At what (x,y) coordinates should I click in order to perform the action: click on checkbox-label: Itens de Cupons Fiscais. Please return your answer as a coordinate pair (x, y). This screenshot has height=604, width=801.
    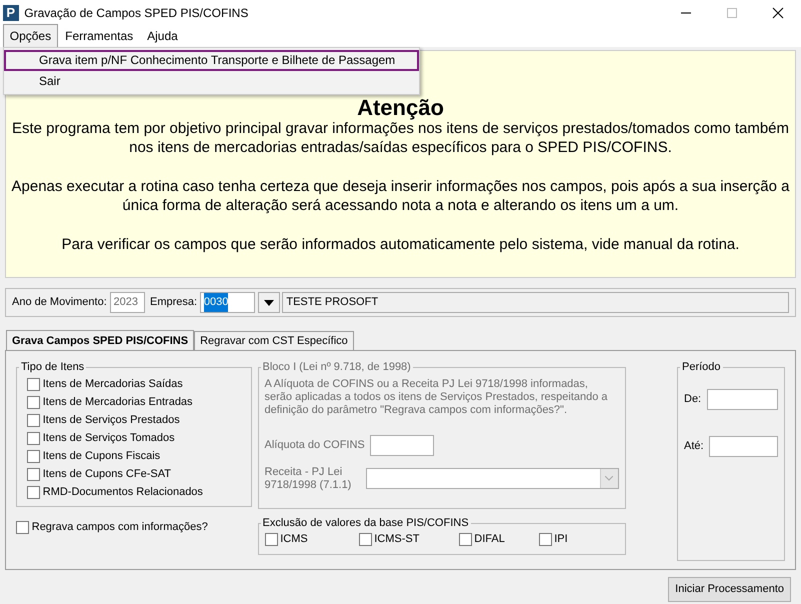
    Looking at the image, I should click on (101, 456).